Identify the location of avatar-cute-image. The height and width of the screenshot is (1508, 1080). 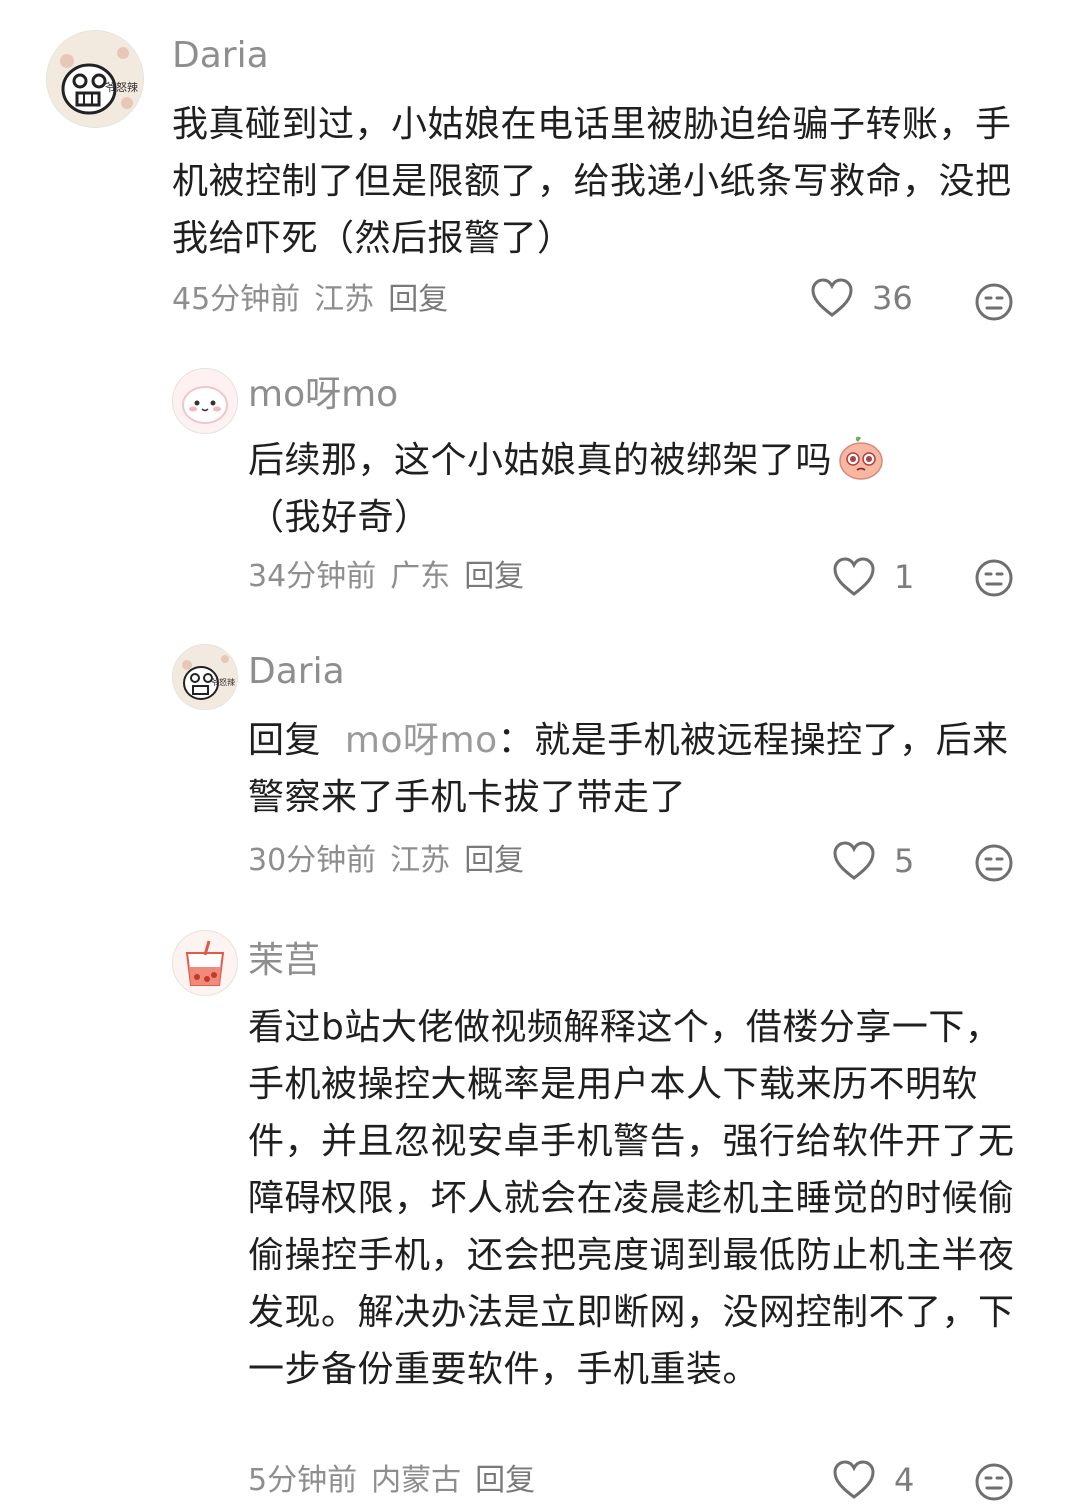
(205, 401).